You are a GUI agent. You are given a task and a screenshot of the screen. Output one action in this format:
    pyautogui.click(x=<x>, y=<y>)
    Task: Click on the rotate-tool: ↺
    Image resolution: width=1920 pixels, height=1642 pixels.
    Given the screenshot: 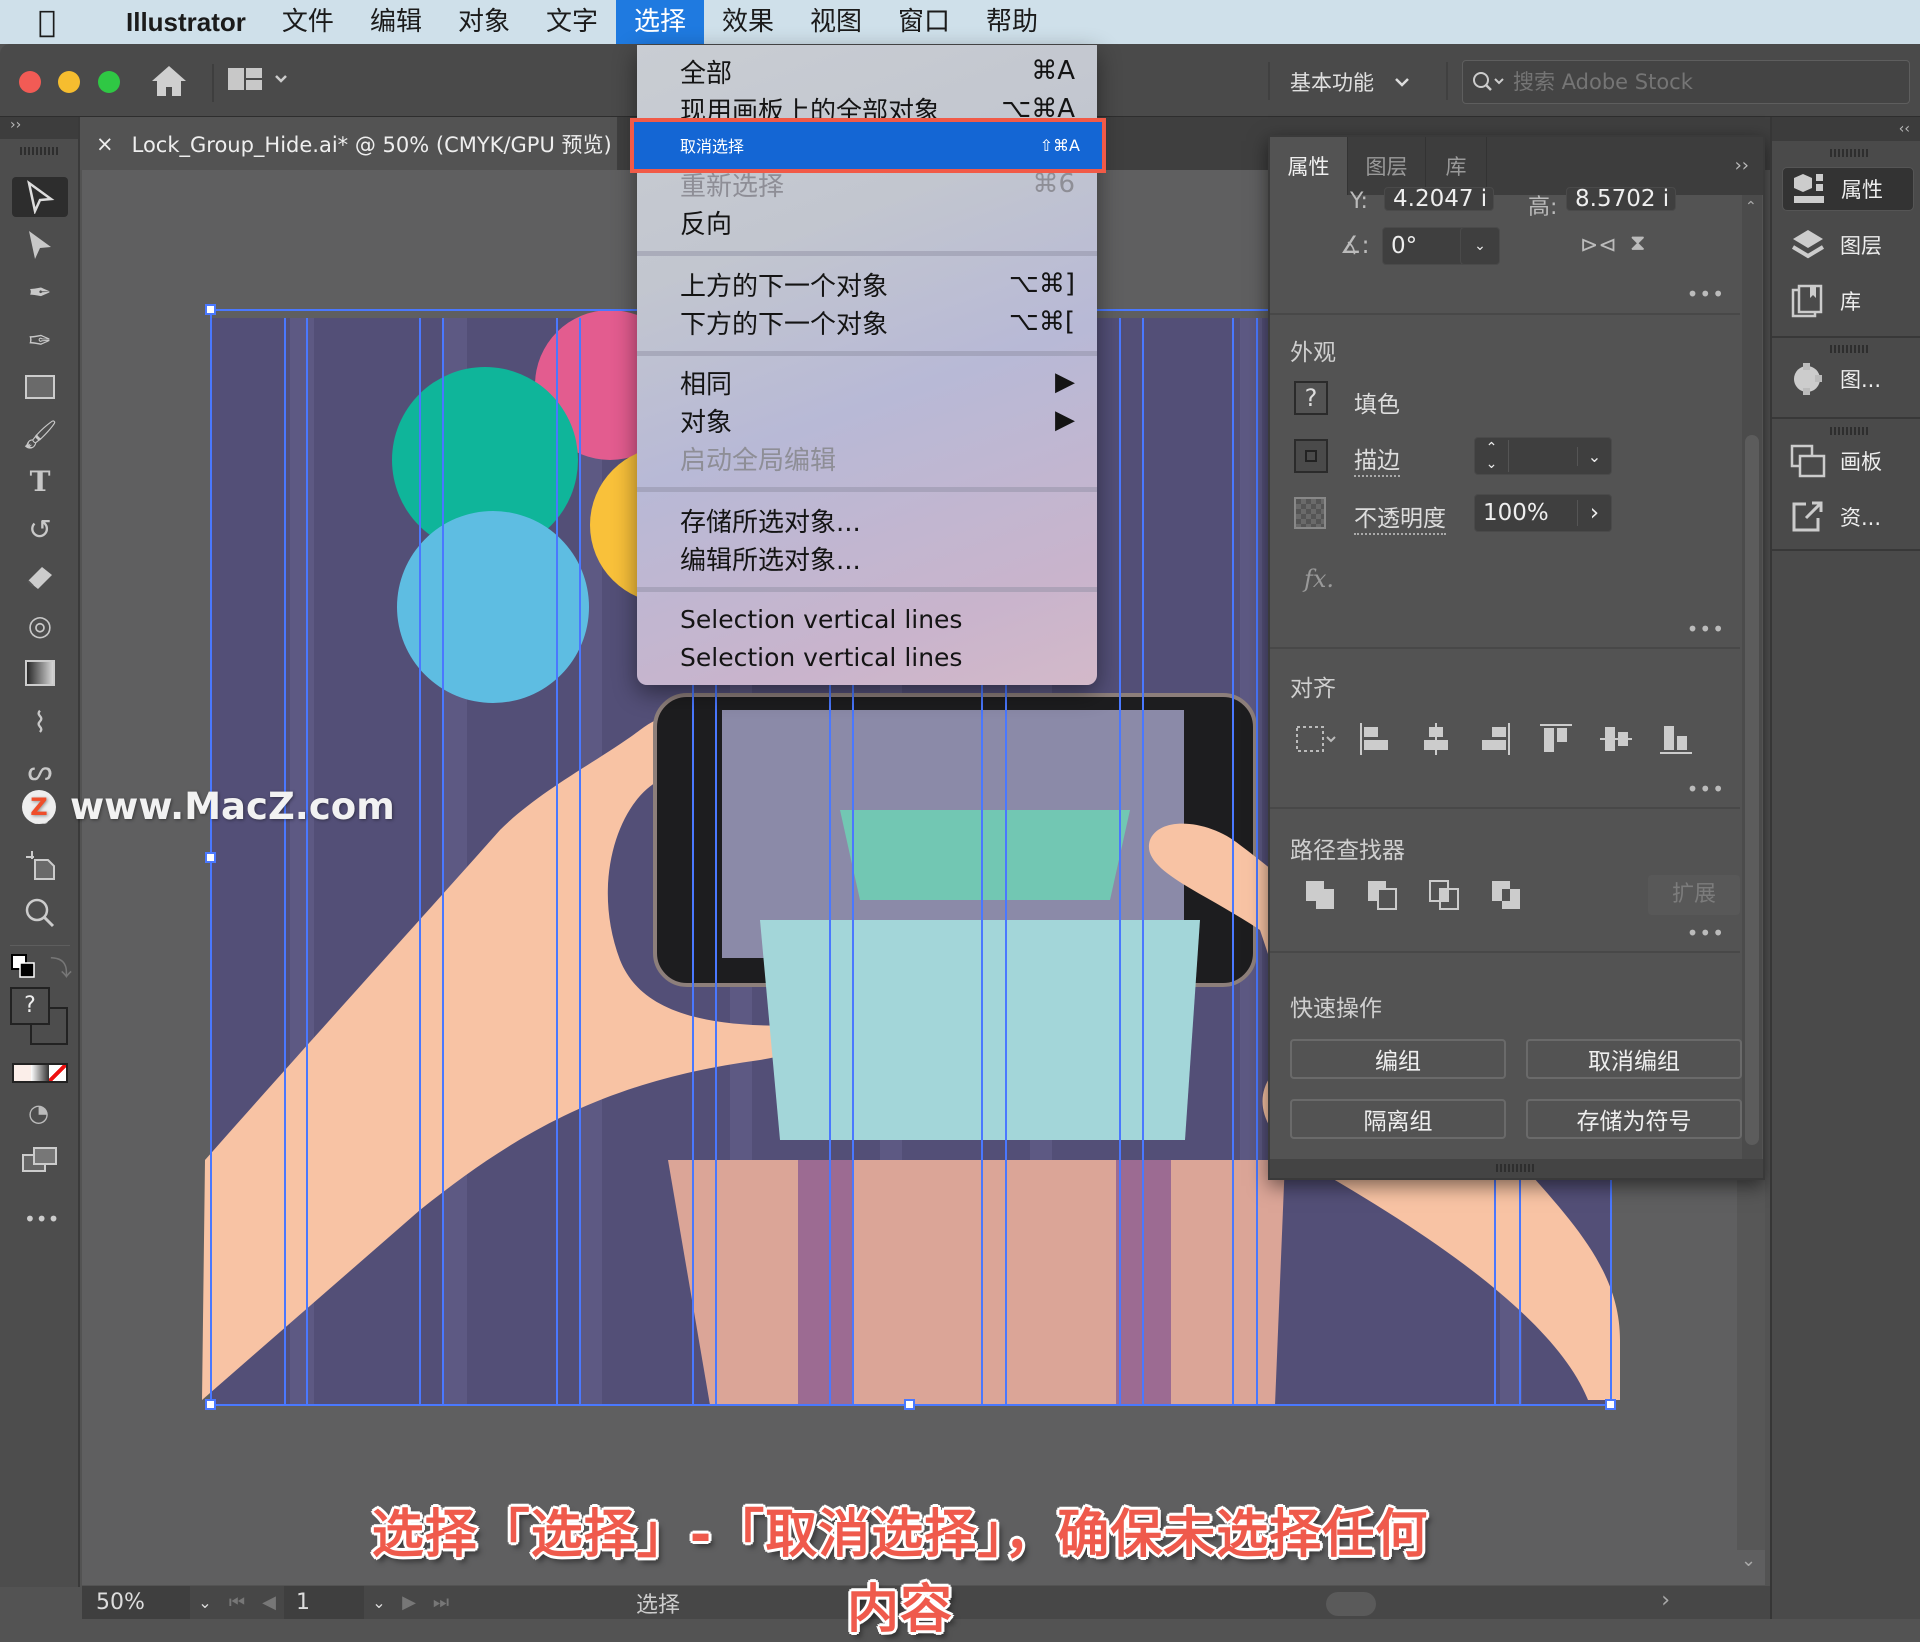 What is the action you would take?
    pyautogui.click(x=40, y=529)
    